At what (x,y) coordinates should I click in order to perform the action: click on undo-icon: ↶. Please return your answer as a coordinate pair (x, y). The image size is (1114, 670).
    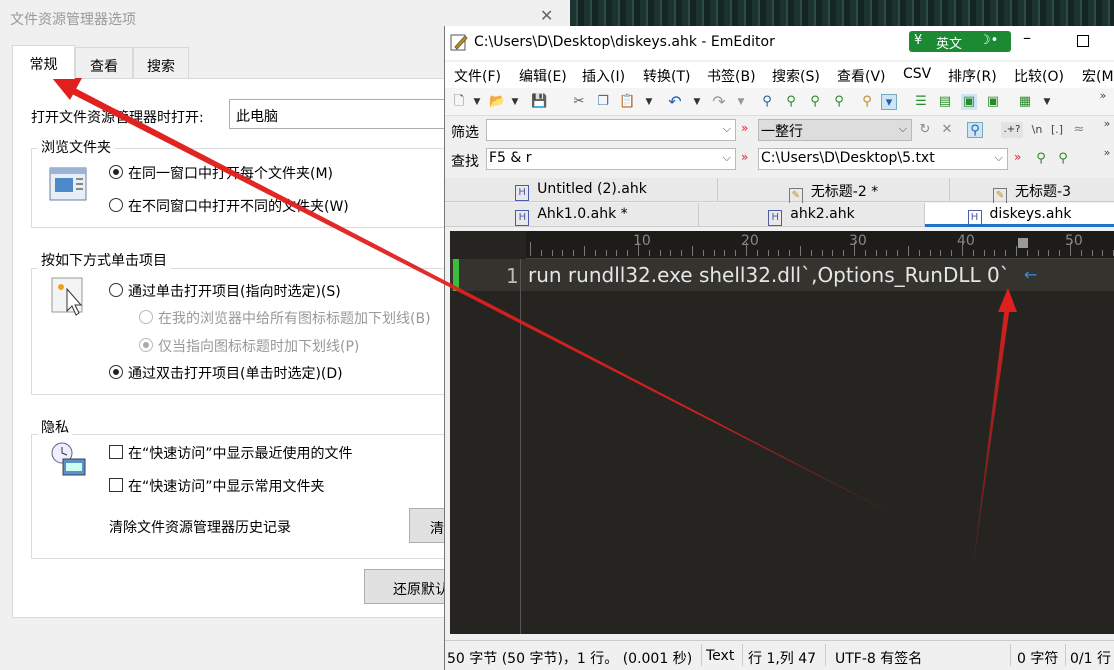
    Looking at the image, I should click on (675, 102).